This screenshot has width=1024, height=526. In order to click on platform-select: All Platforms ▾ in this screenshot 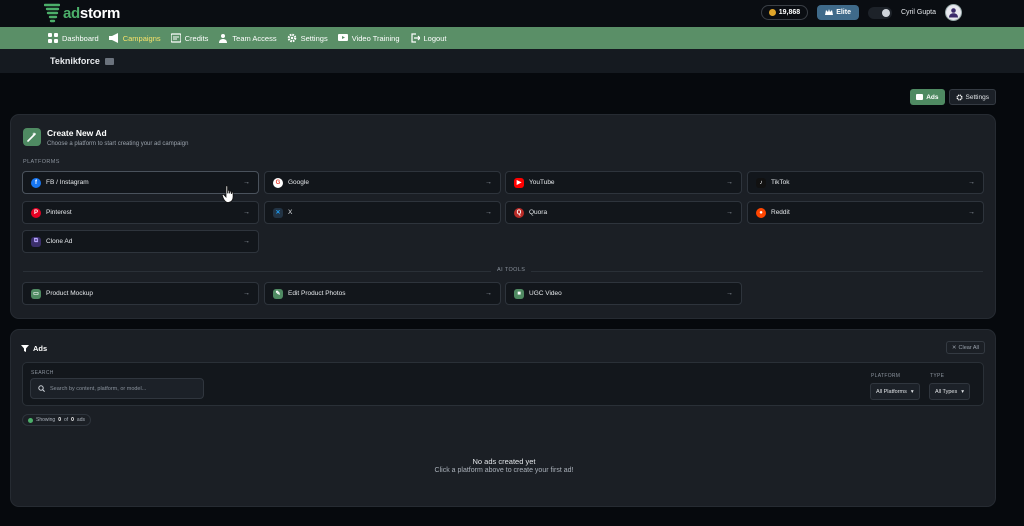, I will do `click(895, 391)`.